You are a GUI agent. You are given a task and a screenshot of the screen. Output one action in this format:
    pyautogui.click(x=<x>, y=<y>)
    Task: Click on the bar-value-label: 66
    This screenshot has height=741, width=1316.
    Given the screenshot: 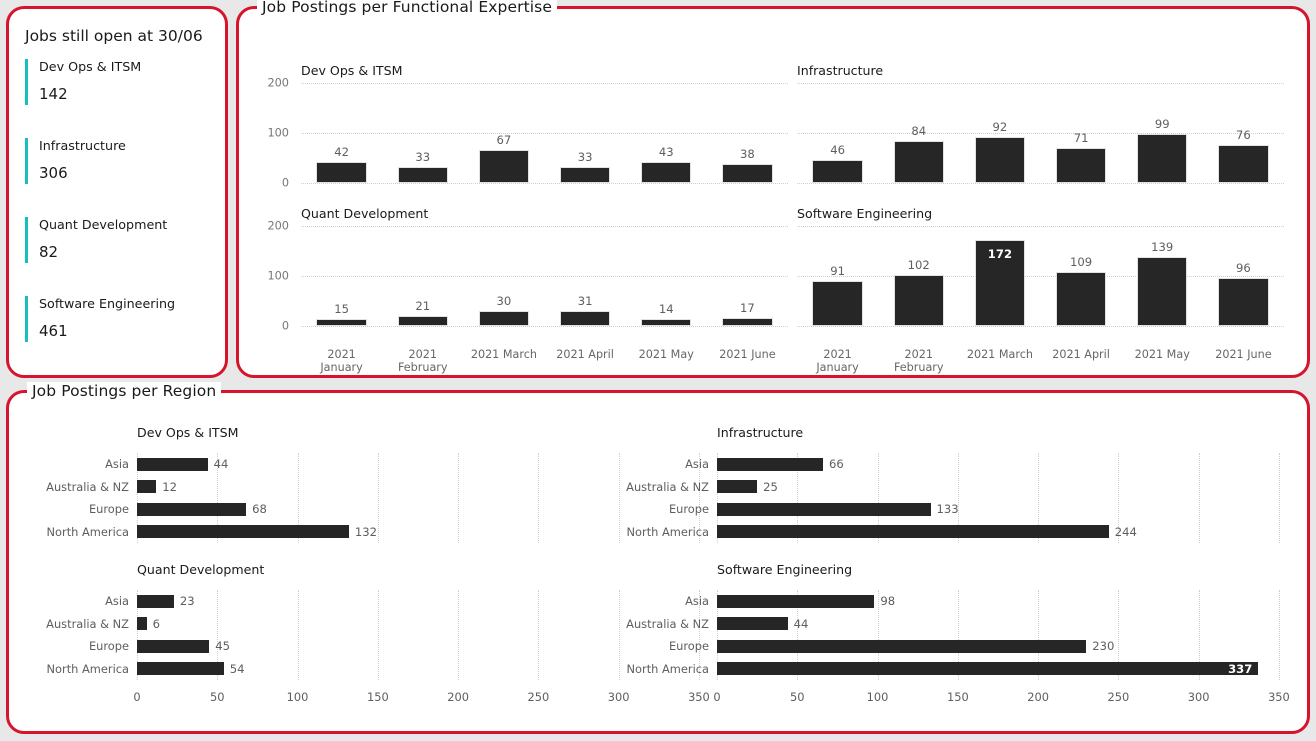 What is the action you would take?
    pyautogui.click(x=836, y=464)
    